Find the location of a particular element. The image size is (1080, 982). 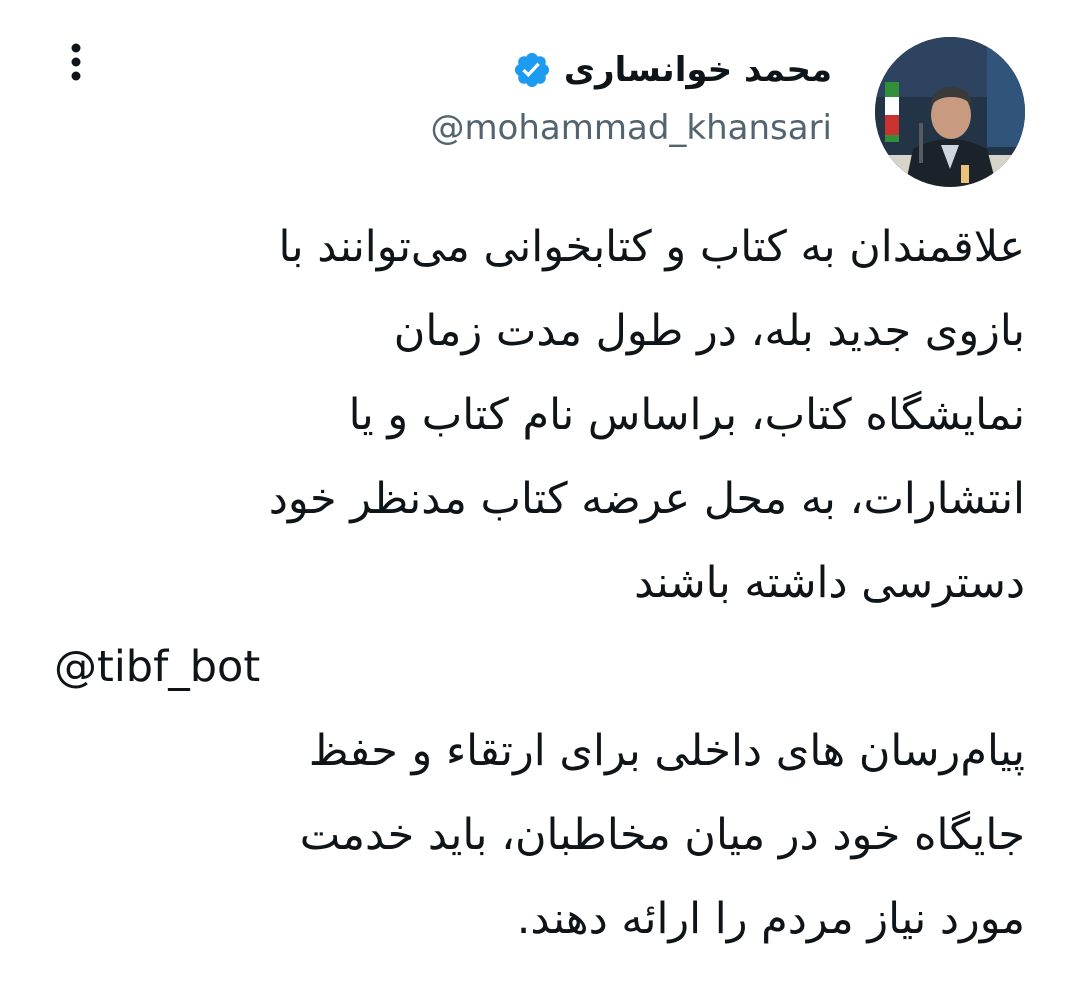

author-display-name: محمد خوانساری is located at coordinates (698, 70).